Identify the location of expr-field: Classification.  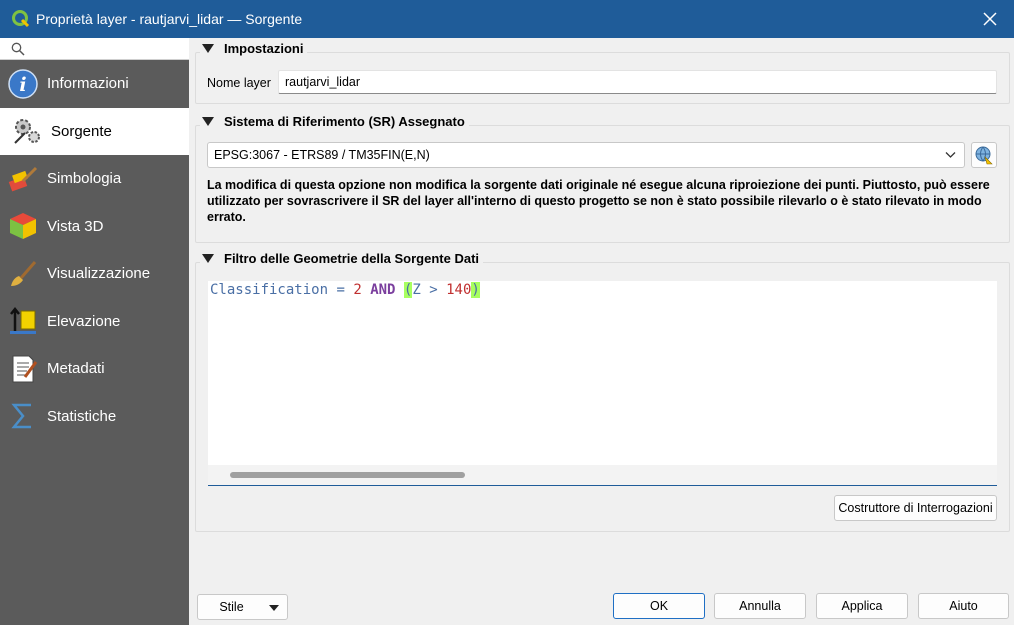
(269, 290).